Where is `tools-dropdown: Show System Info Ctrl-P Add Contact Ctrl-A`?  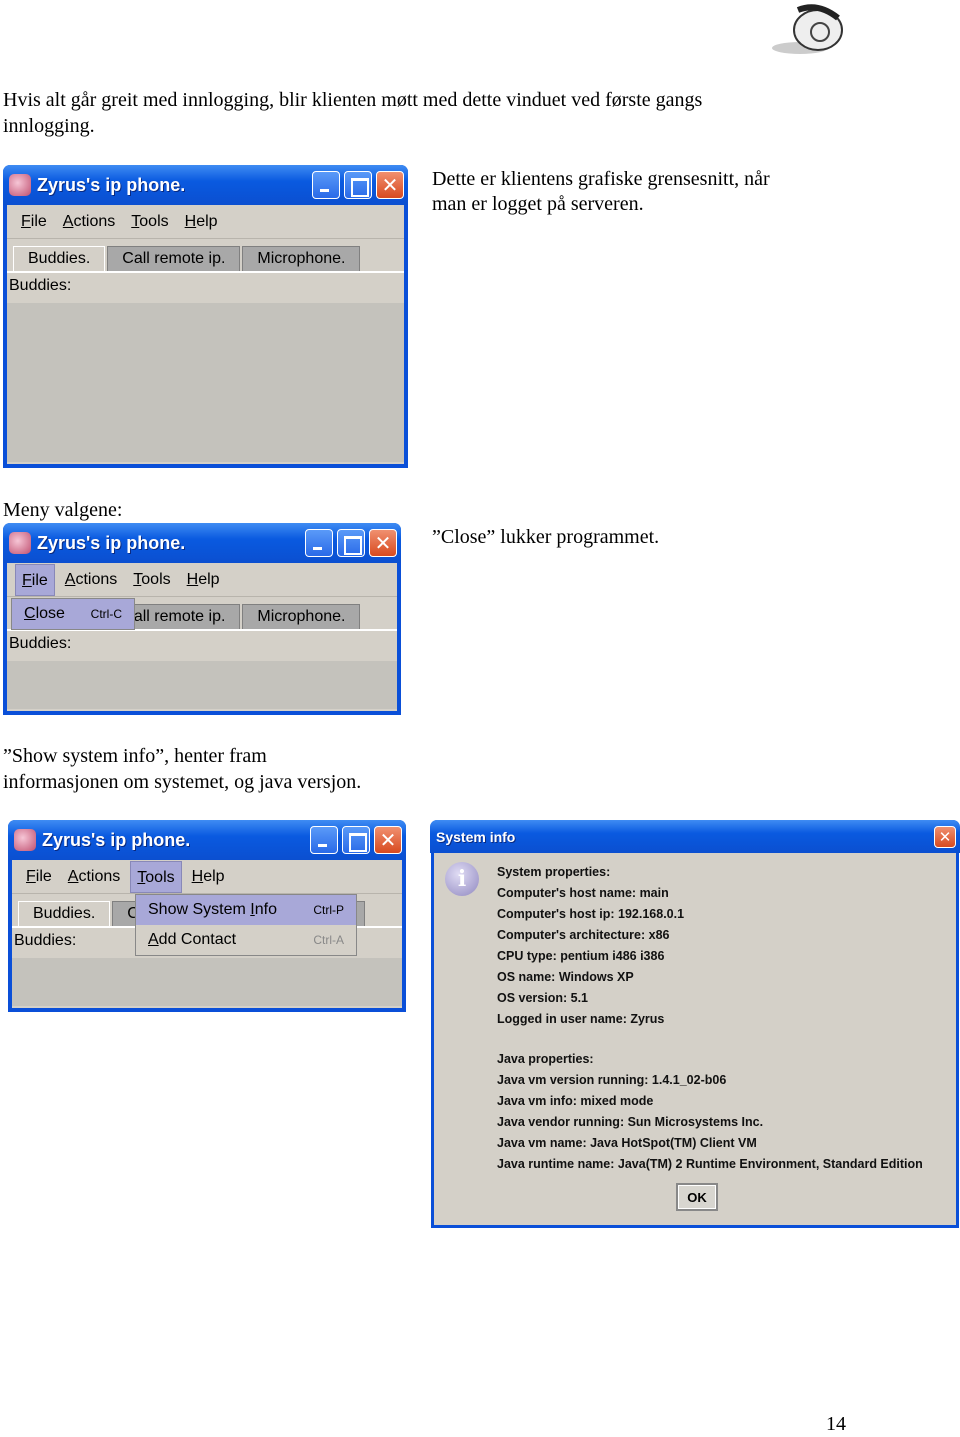 tools-dropdown: Show System Info Ctrl-P Add Contact Ctrl-A is located at coordinates (246, 925).